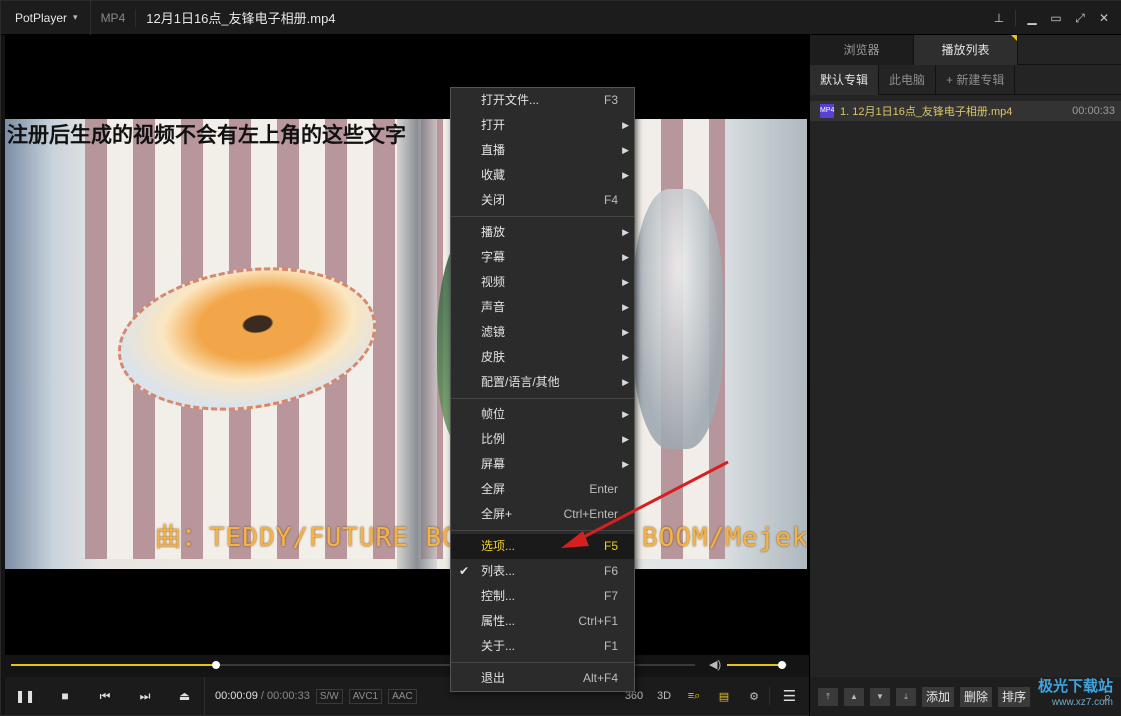  I want to click on settings-gear-icon: ⚙, so click(754, 696).